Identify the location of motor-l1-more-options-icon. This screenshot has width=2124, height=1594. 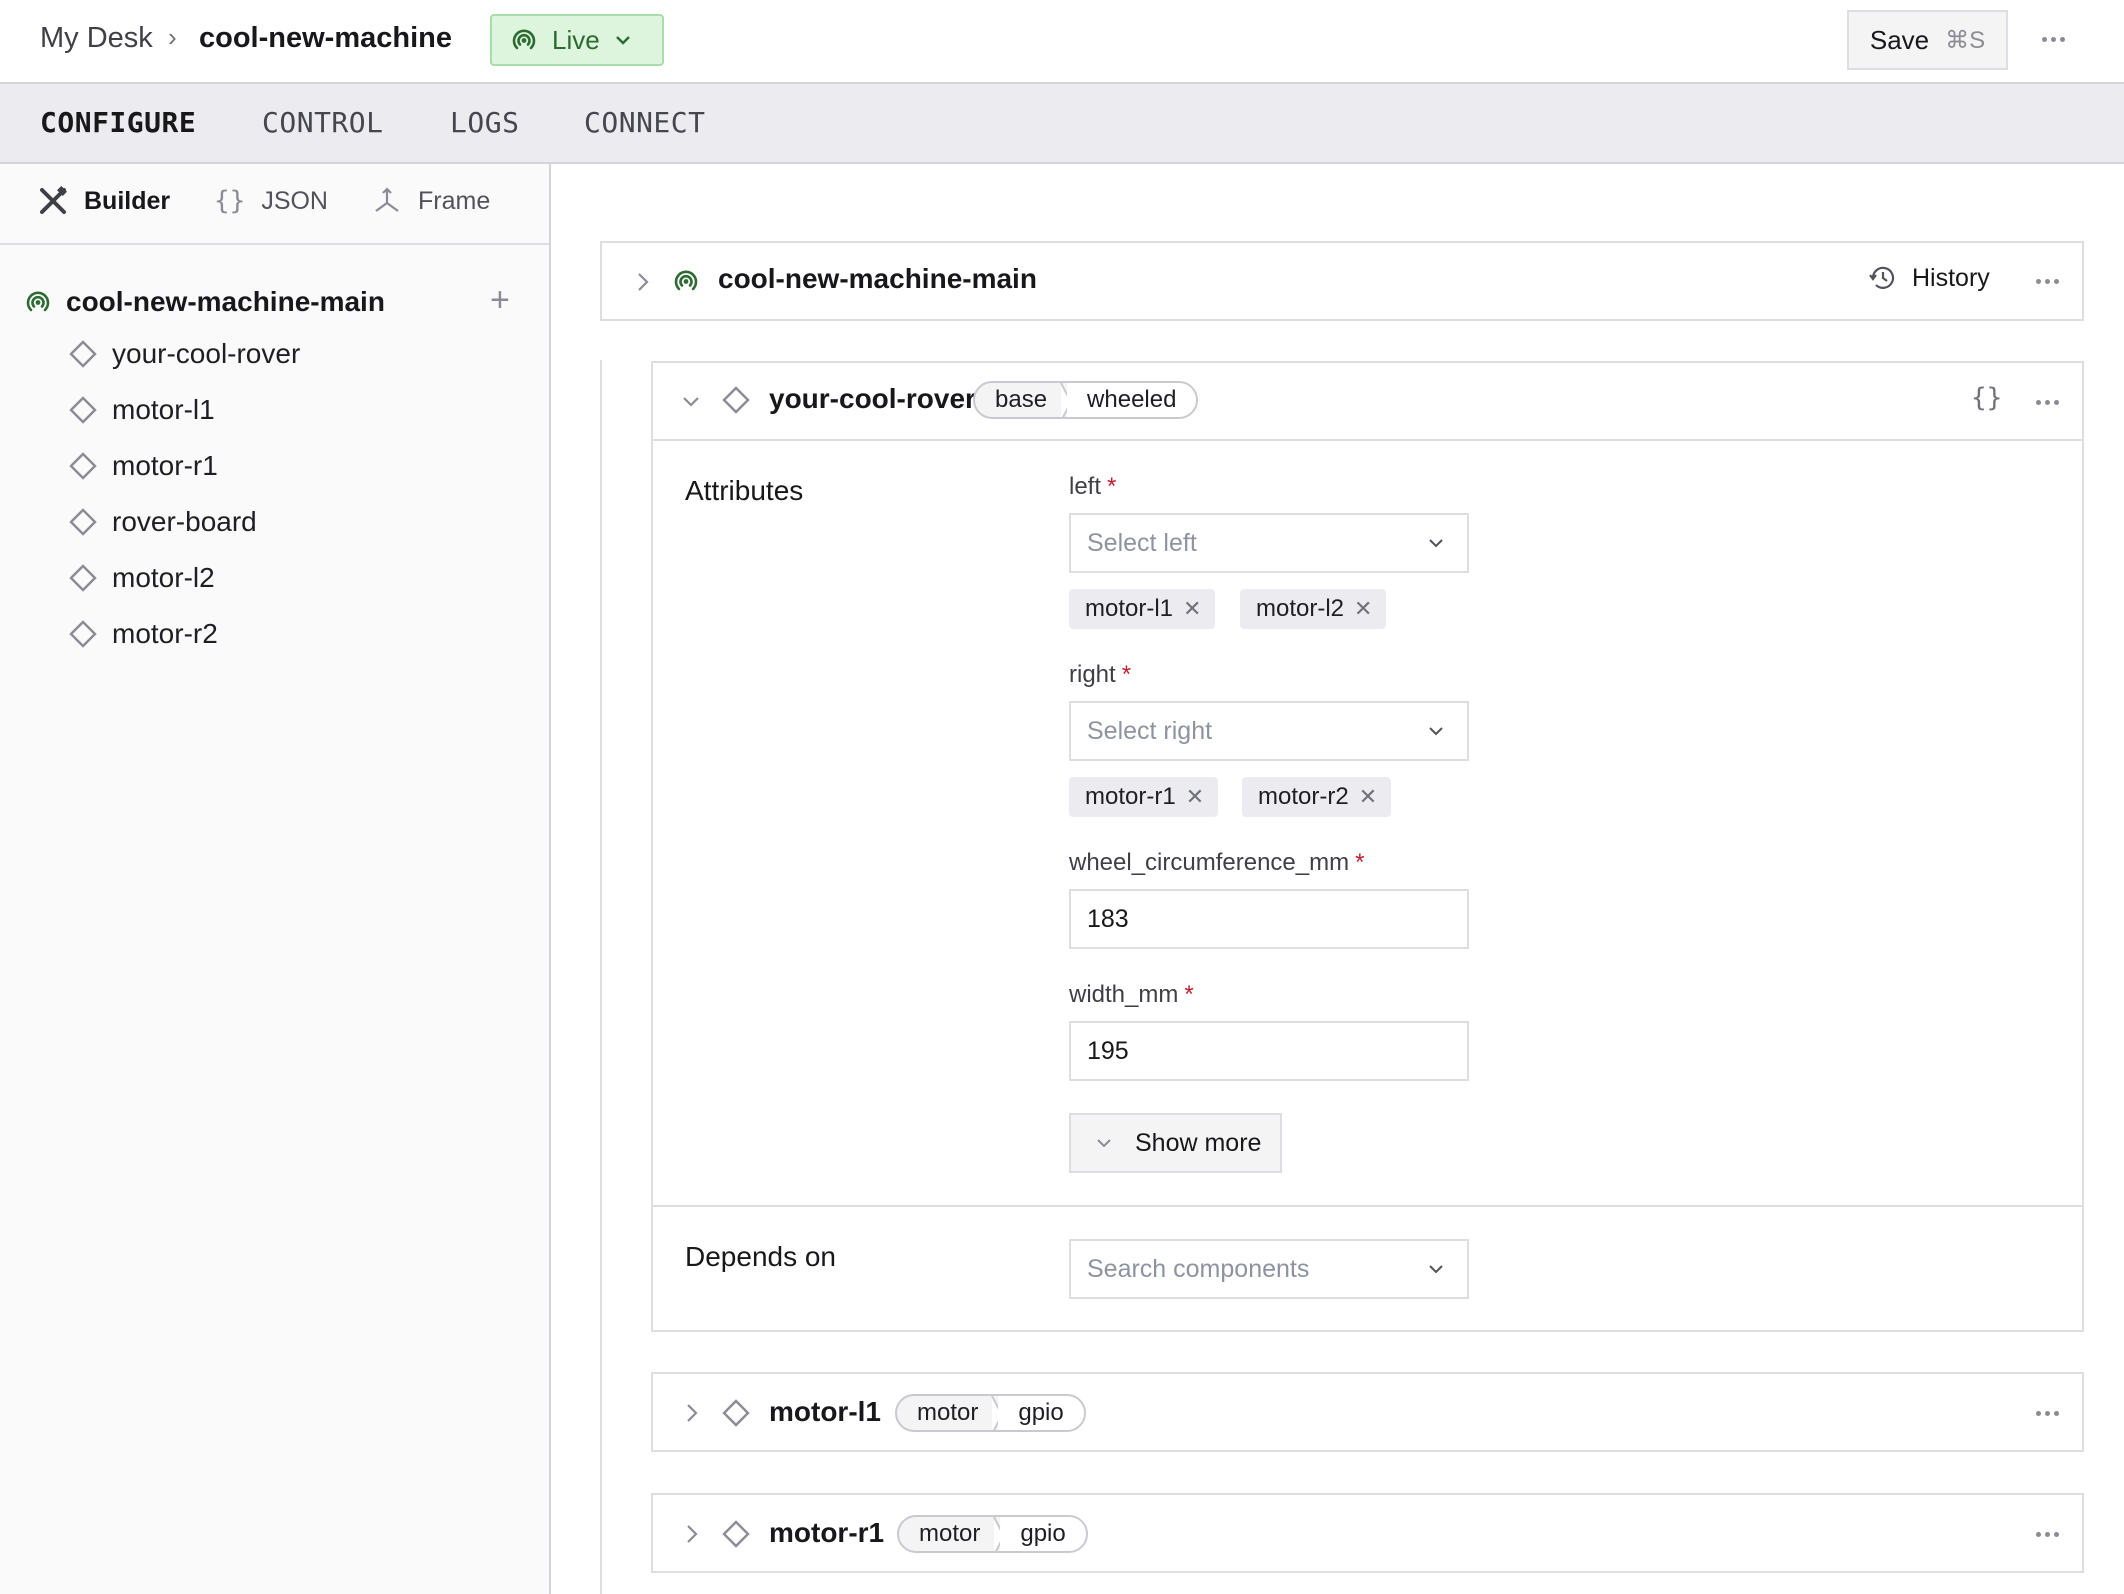
(2047, 1413).